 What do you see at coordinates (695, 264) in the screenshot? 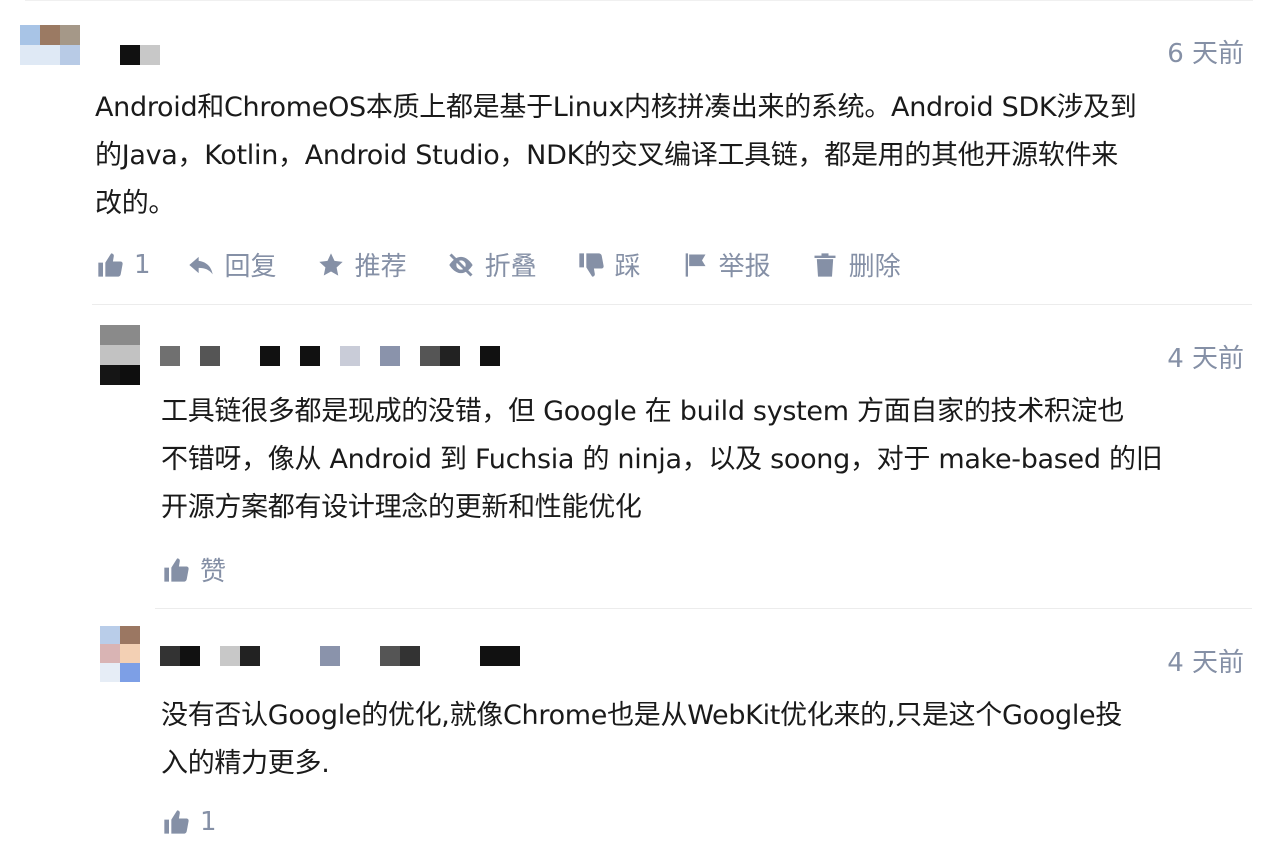
I see `flag-icon` at bounding box center [695, 264].